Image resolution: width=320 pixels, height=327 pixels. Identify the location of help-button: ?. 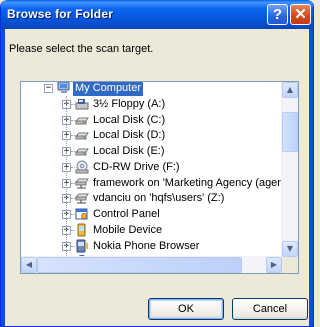
(277, 14).